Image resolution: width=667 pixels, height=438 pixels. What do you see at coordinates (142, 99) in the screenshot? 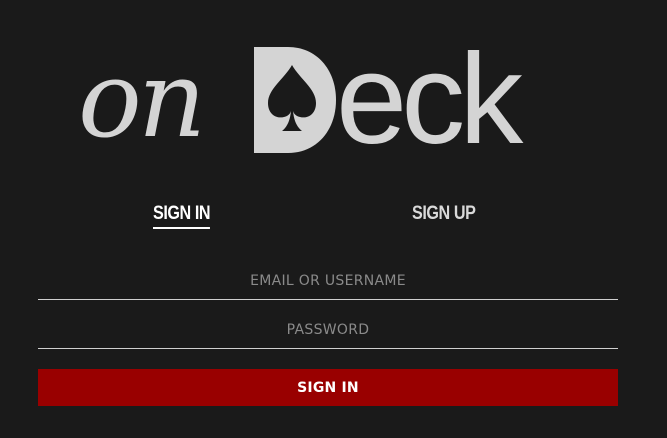
I see `logo-script-text: on` at bounding box center [142, 99].